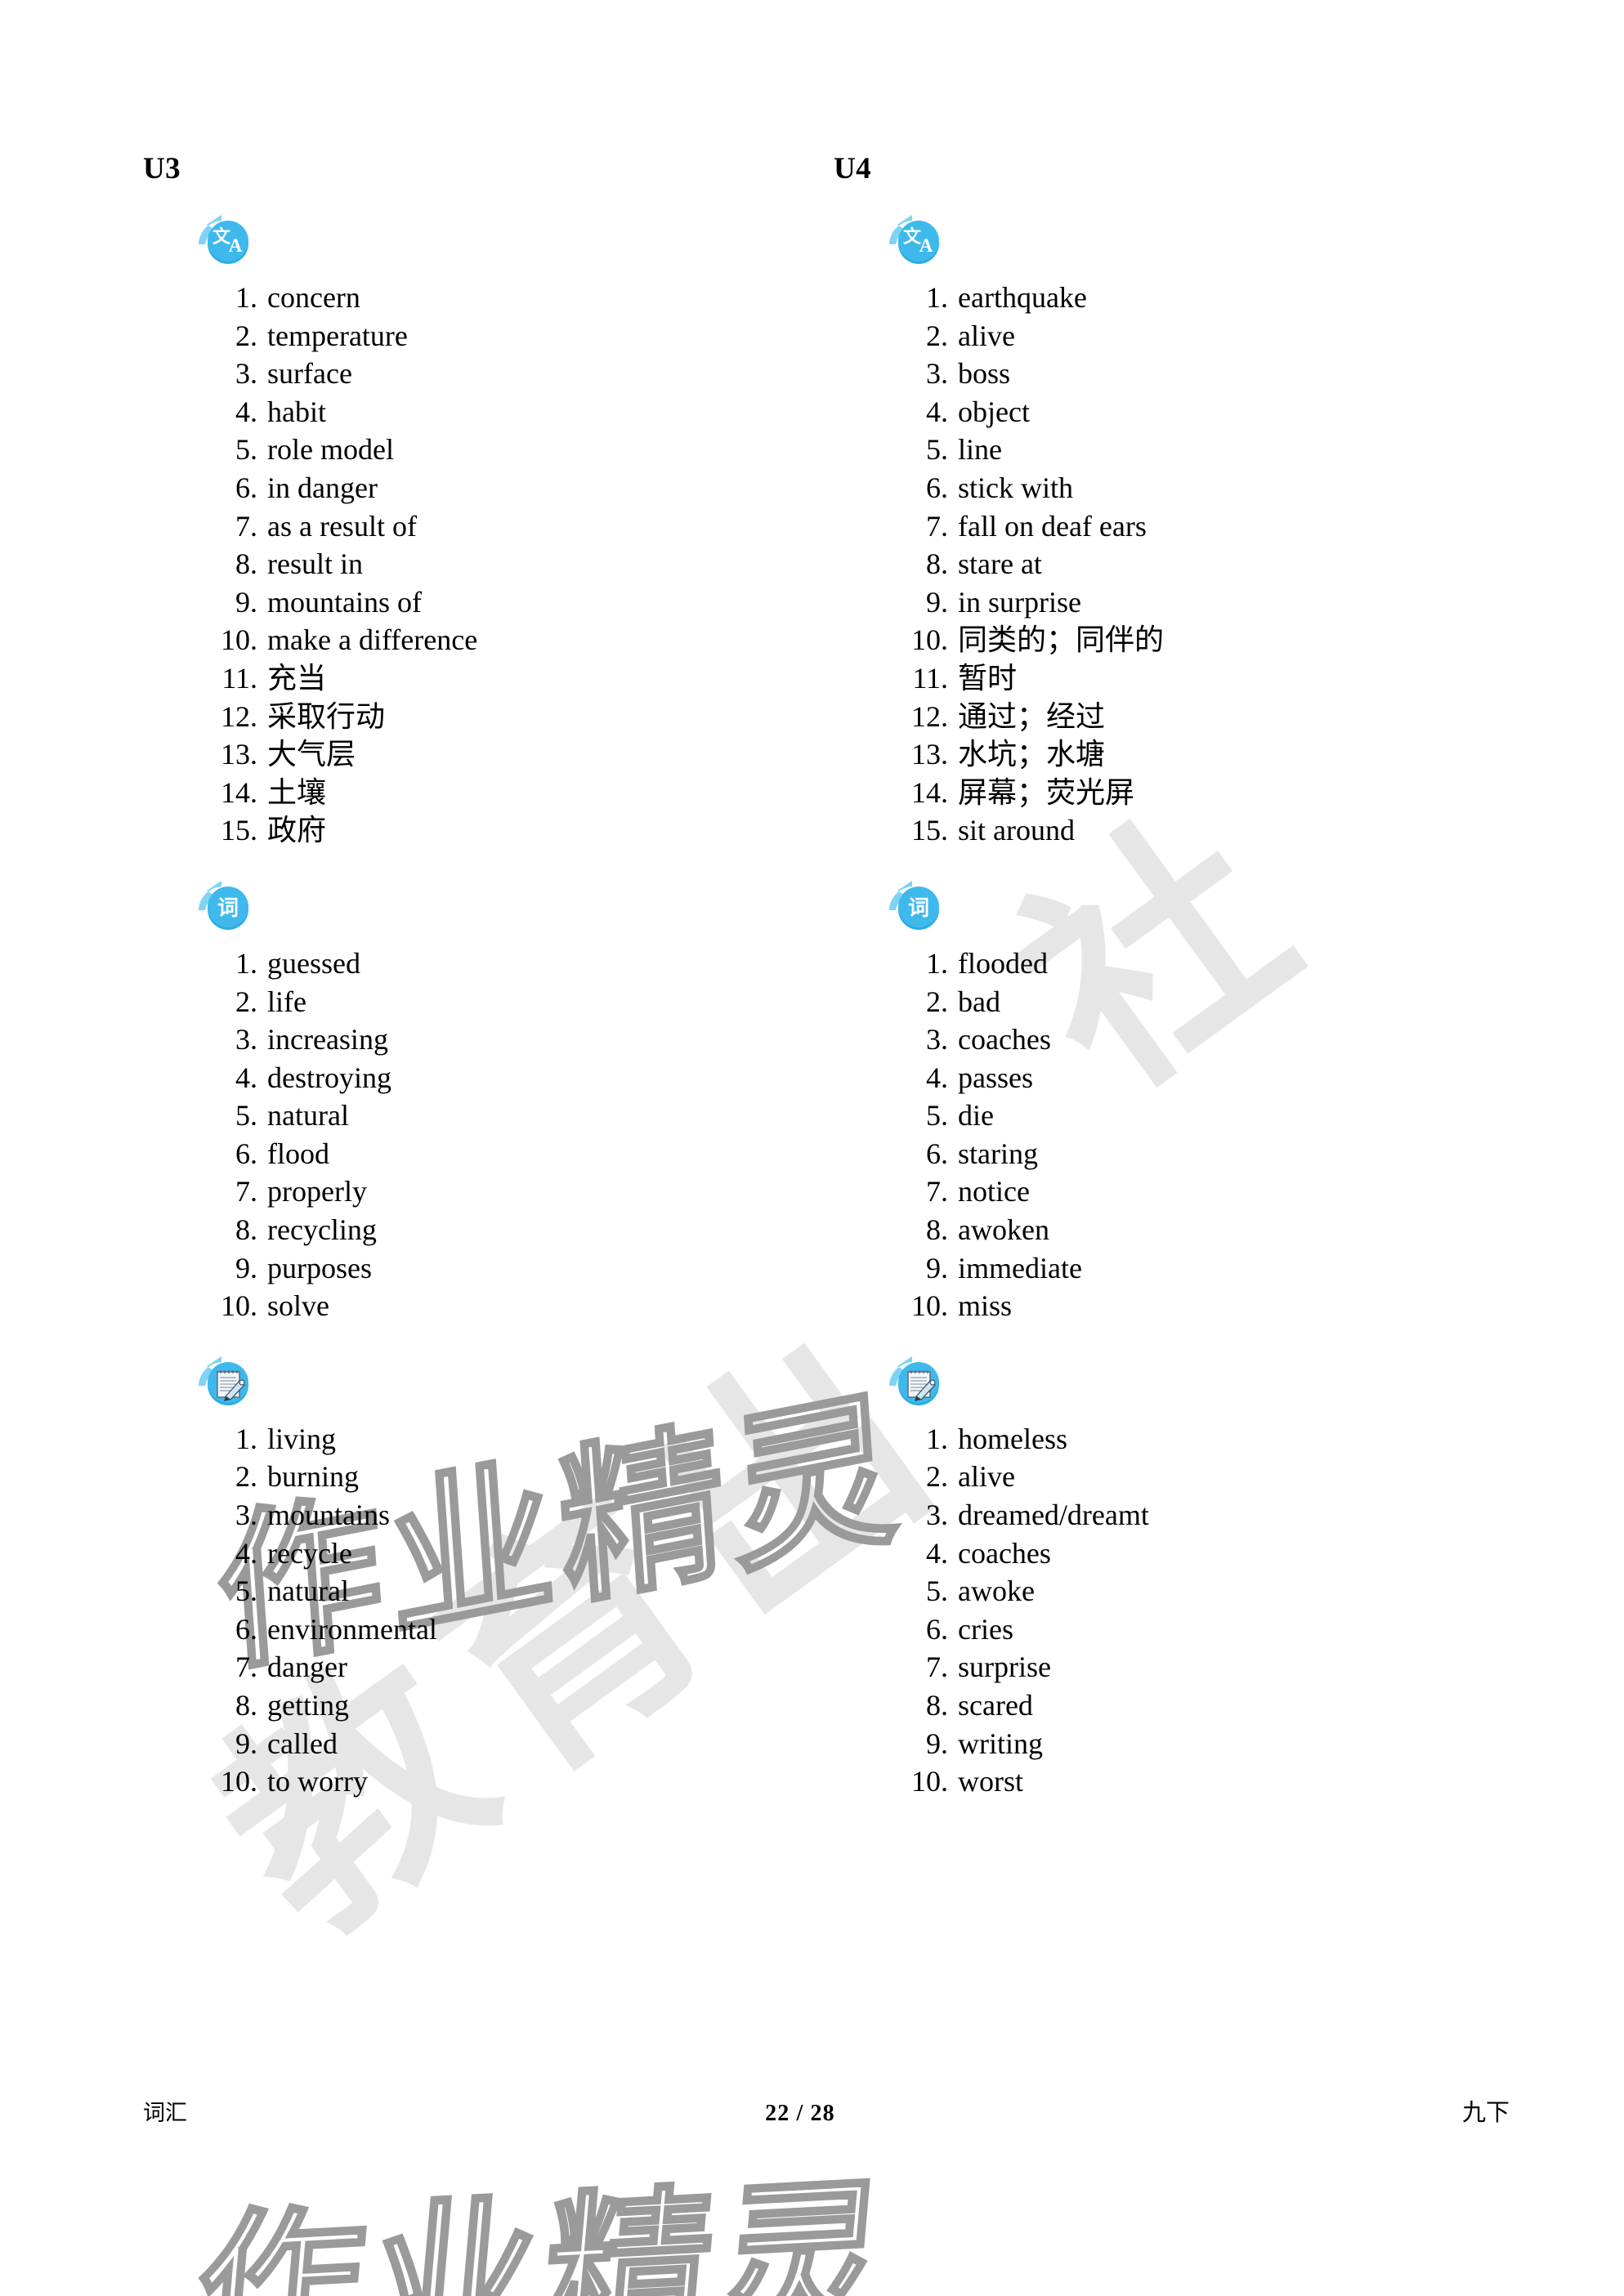 This screenshot has height=2296, width=1624. What do you see at coordinates (982, 1153) in the screenshot?
I see `list-item: 6. staring` at bounding box center [982, 1153].